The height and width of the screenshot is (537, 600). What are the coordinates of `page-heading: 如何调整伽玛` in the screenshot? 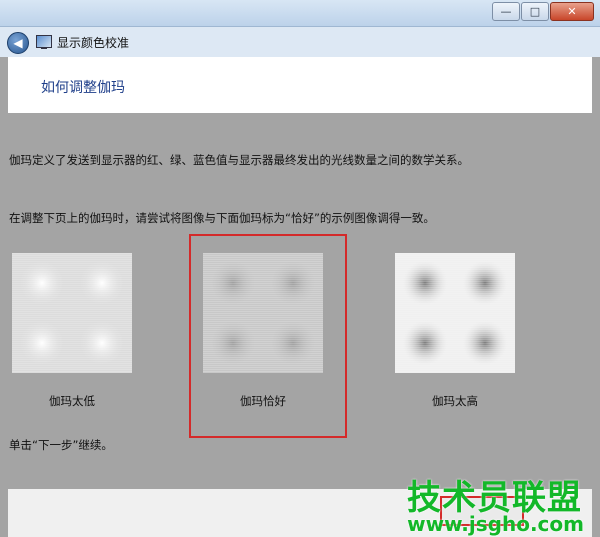 It's located at (83, 88).